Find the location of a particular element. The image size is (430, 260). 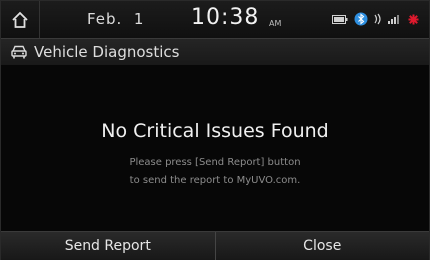

instruction-line-2: to send the report to MyUVO.com. is located at coordinates (215, 180).